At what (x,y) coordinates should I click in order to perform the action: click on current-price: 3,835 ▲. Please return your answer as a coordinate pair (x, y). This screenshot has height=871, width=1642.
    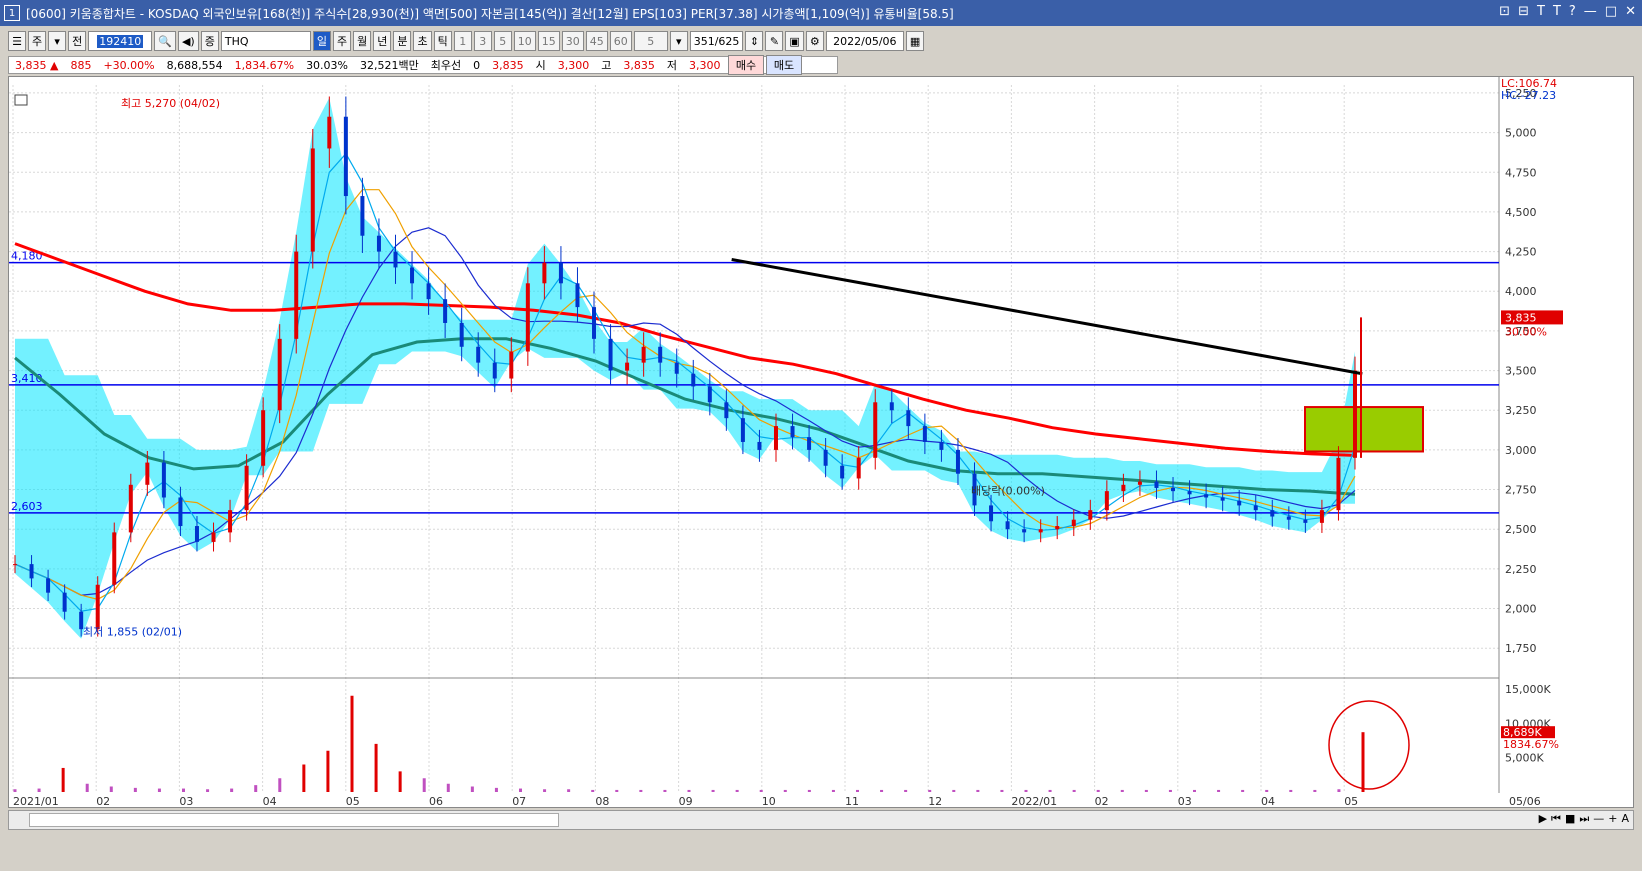
    Looking at the image, I should click on (37, 65).